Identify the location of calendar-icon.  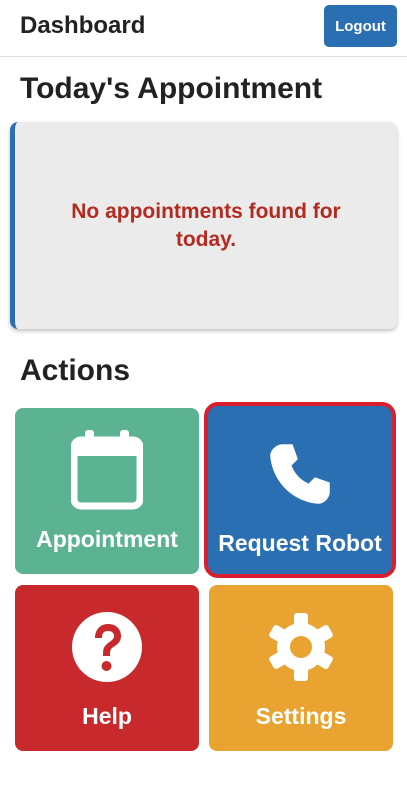
(107, 470).